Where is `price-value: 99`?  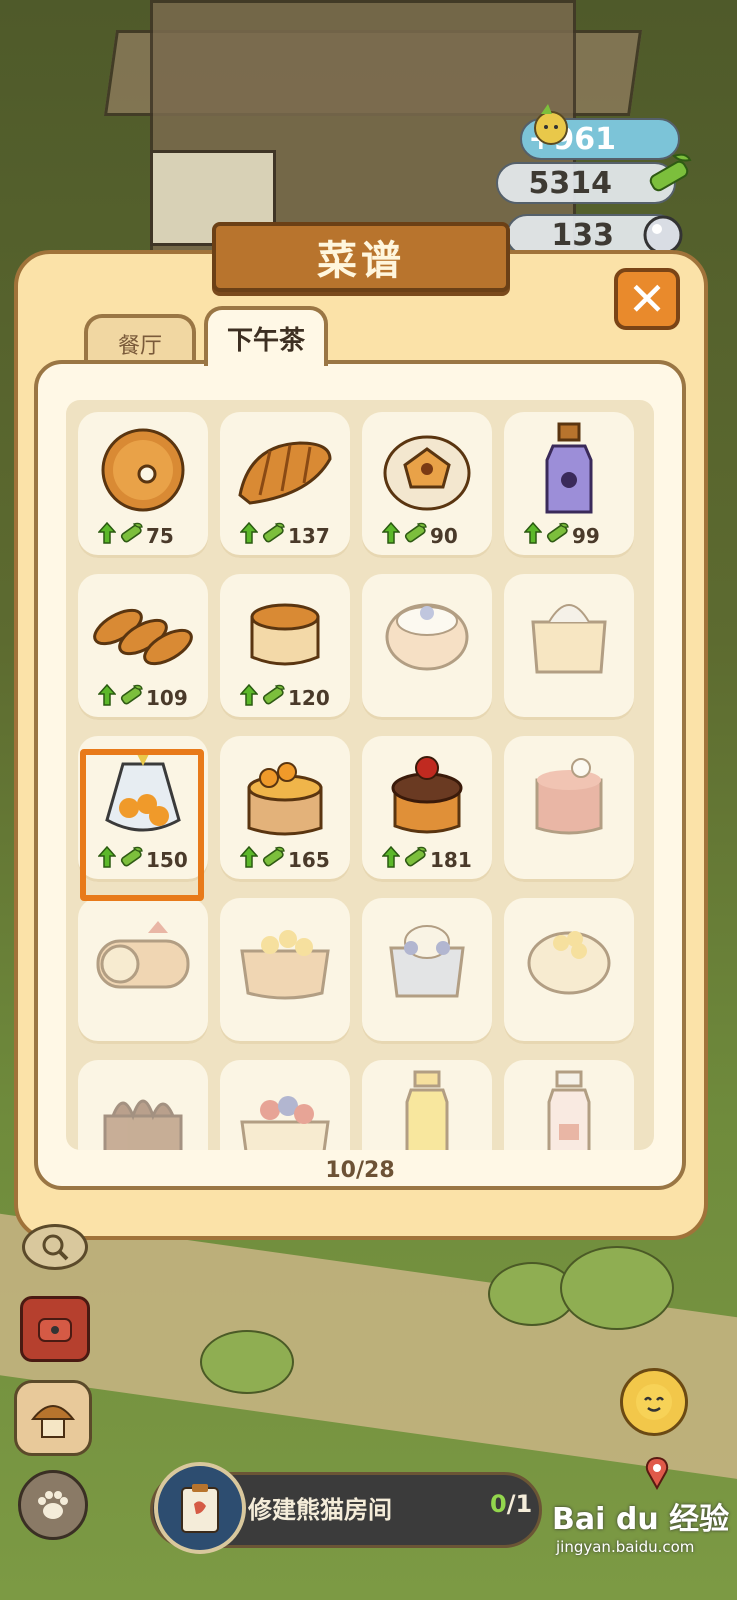 price-value: 99 is located at coordinates (586, 535).